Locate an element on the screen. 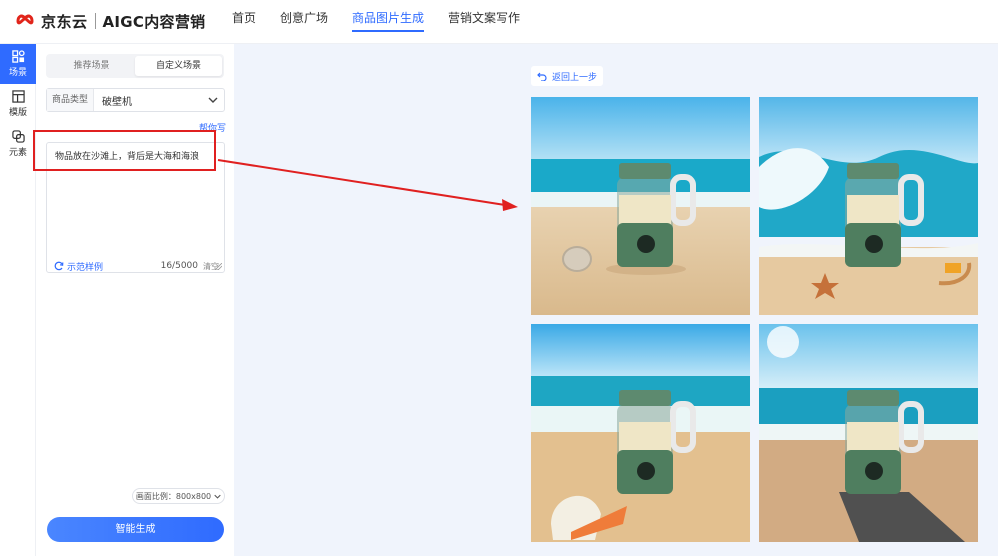  back-arrow-icon is located at coordinates (542, 76).